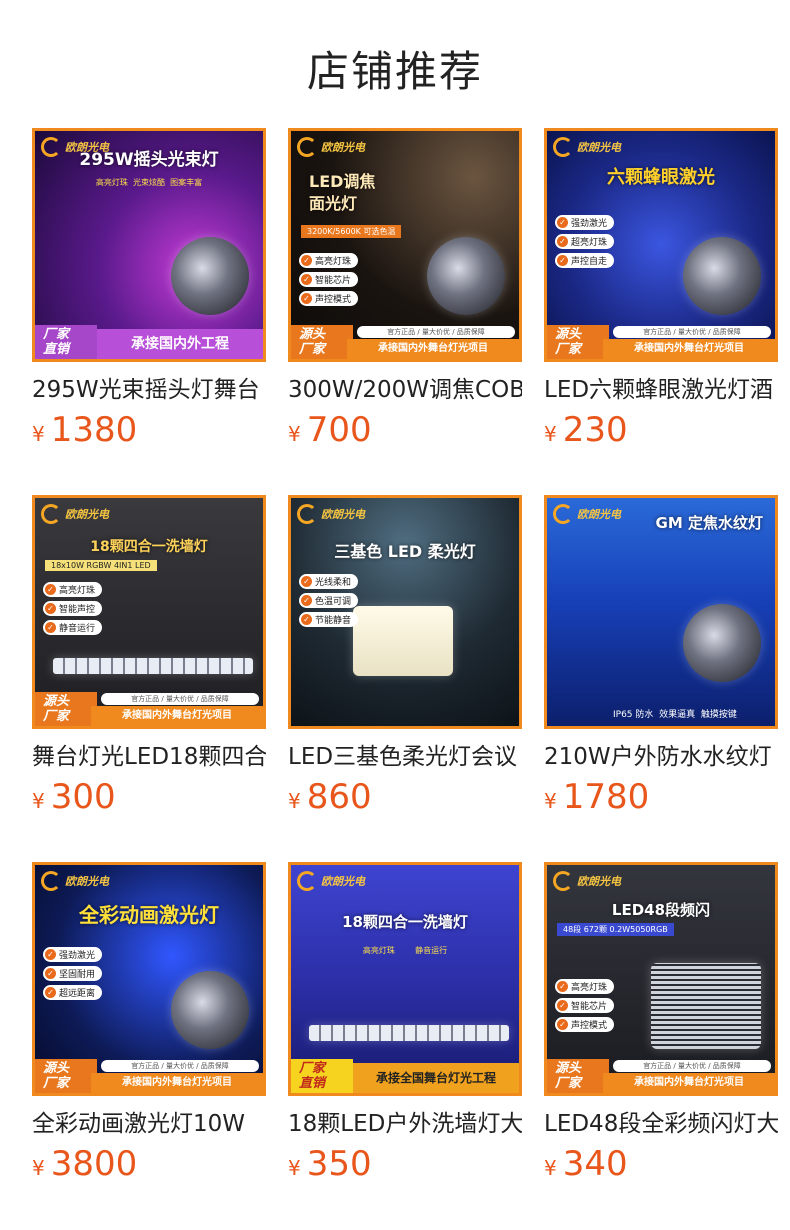 Image resolution: width=790 pixels, height=1230 pixels. Describe the element at coordinates (405, 1164) in the screenshot. I see `product-price: ¥350` at that location.